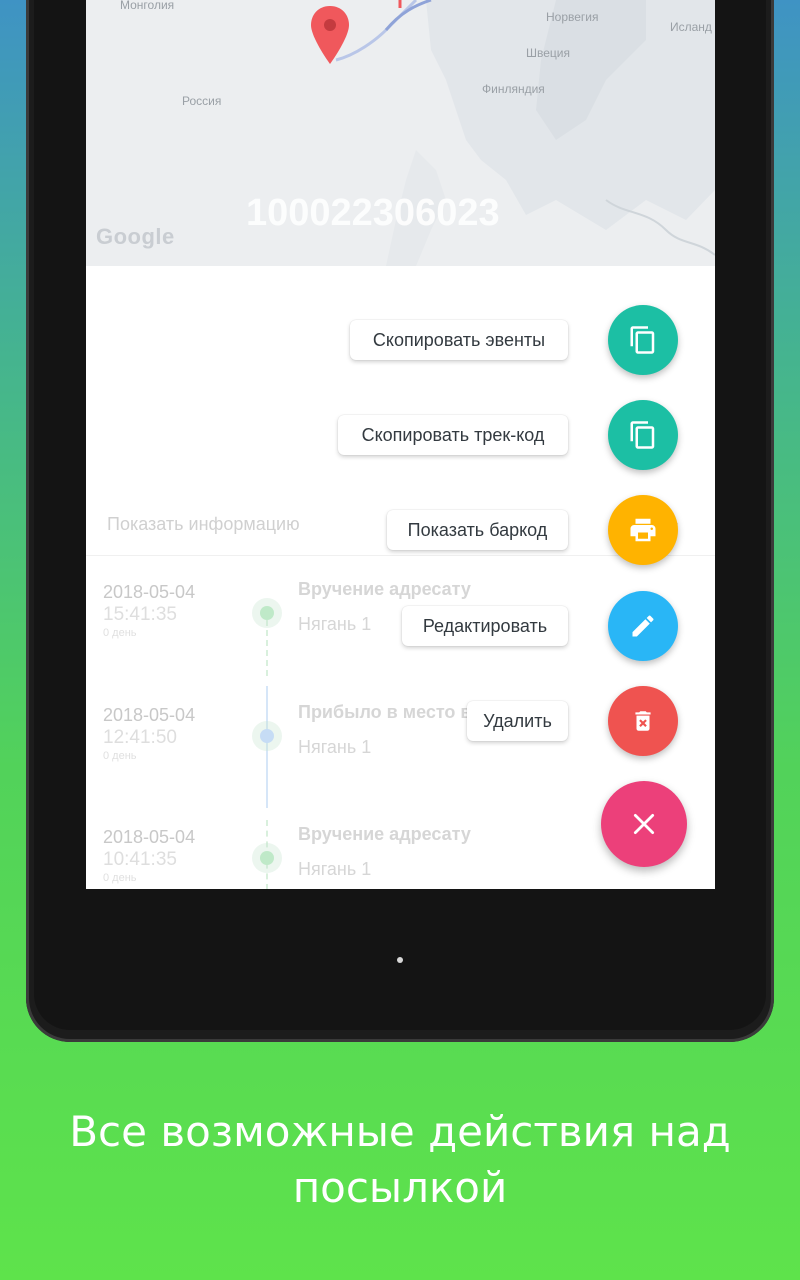 This screenshot has height=1280, width=800. What do you see at coordinates (203, 524) in the screenshot?
I see `show-info-label: Показать информацию` at bounding box center [203, 524].